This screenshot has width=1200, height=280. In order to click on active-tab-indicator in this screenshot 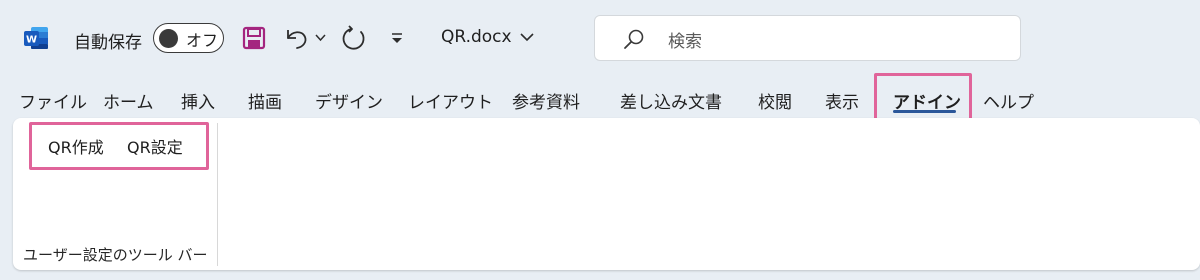, I will do `click(924, 111)`.